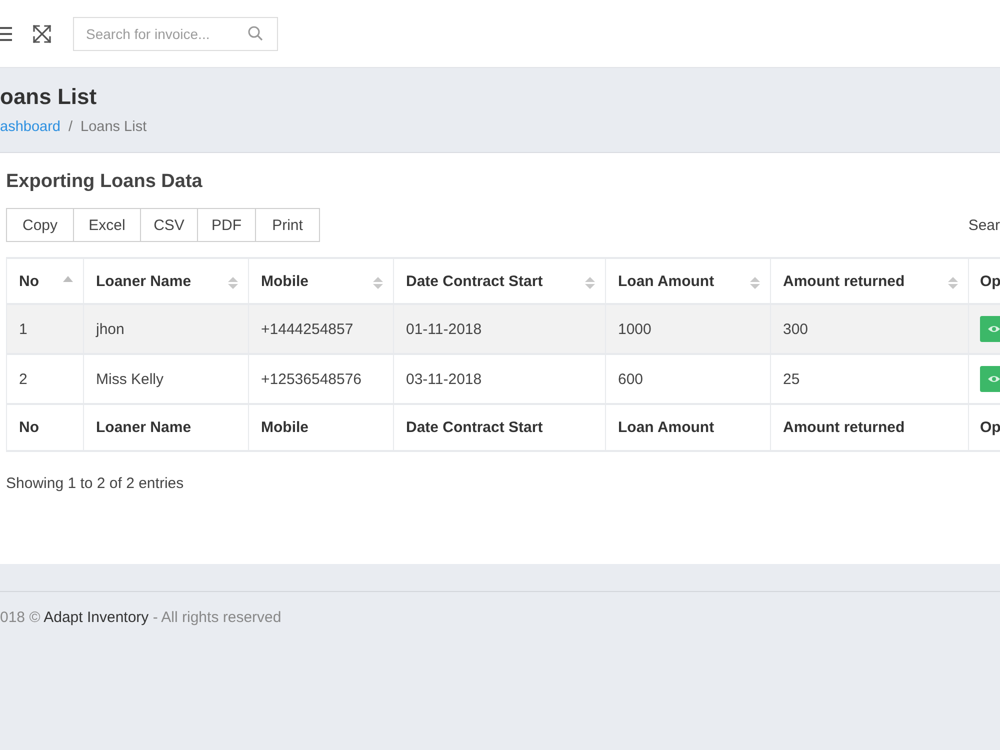  What do you see at coordinates (166, 428) in the screenshot?
I see `column-footer: Loaner Name` at bounding box center [166, 428].